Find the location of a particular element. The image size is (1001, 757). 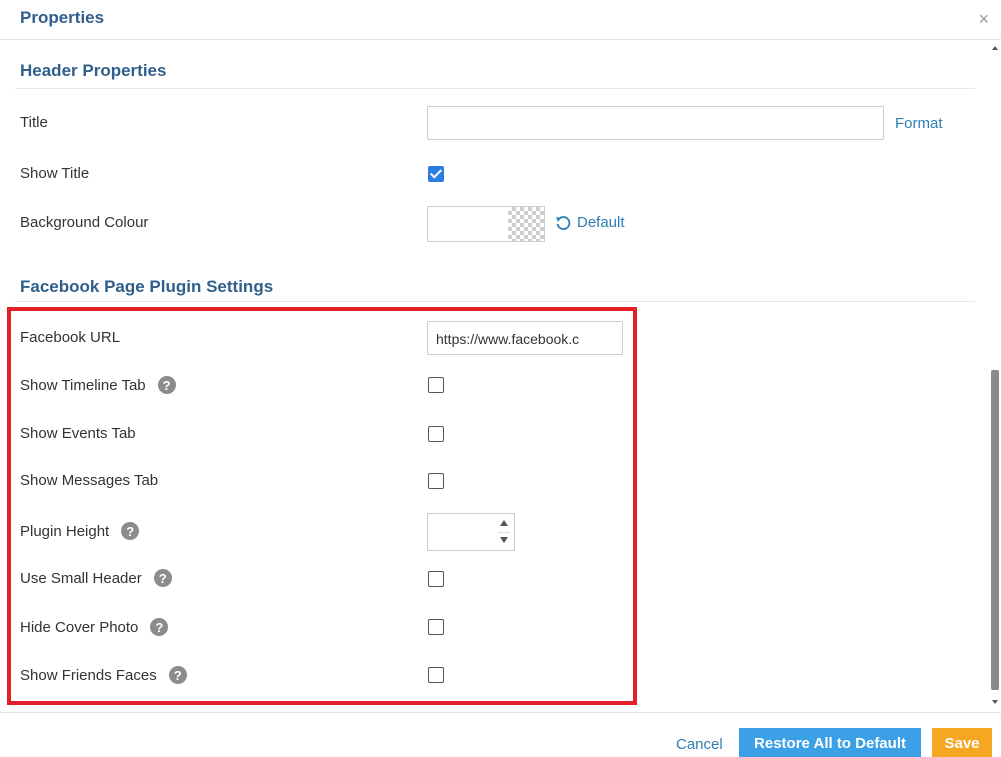

stepper-buttons is located at coordinates (504, 532).